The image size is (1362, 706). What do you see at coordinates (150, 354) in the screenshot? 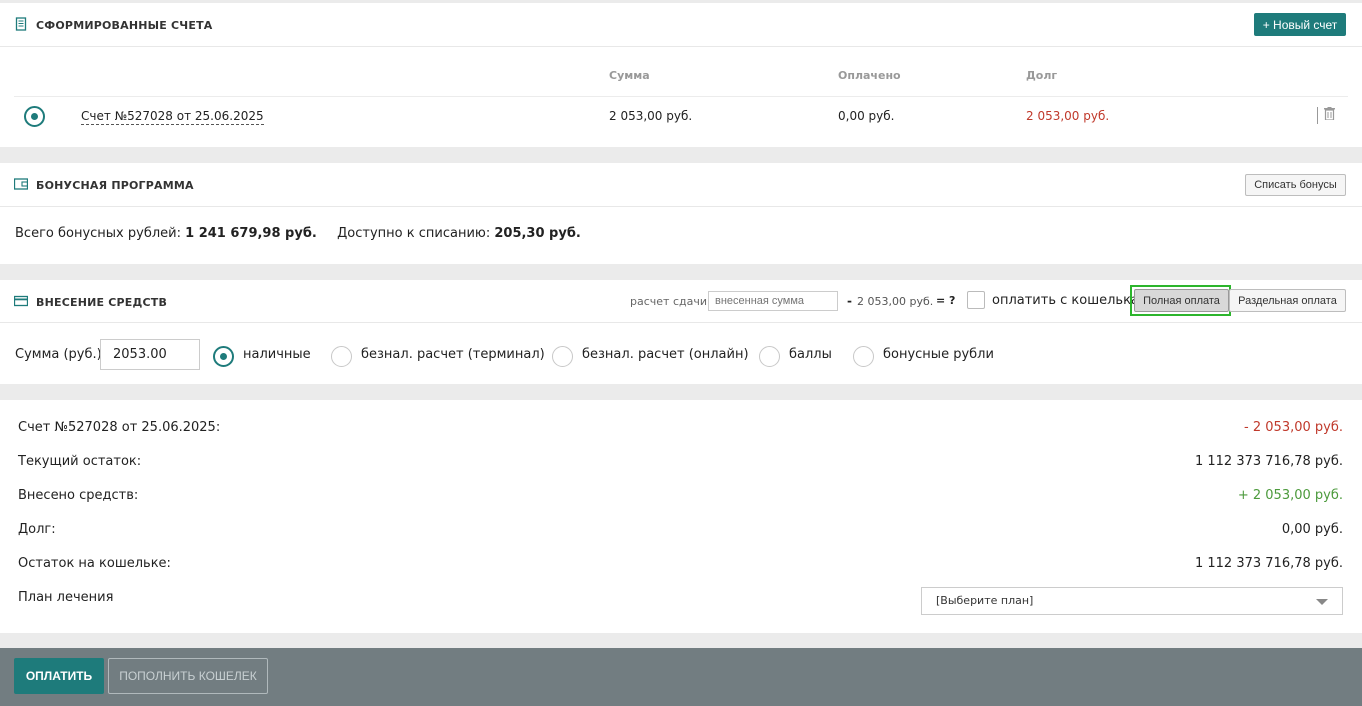
I see `sum-input` at bounding box center [150, 354].